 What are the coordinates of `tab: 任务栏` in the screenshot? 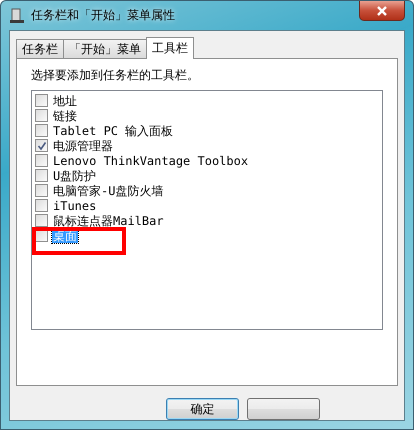 It's located at (40, 48).